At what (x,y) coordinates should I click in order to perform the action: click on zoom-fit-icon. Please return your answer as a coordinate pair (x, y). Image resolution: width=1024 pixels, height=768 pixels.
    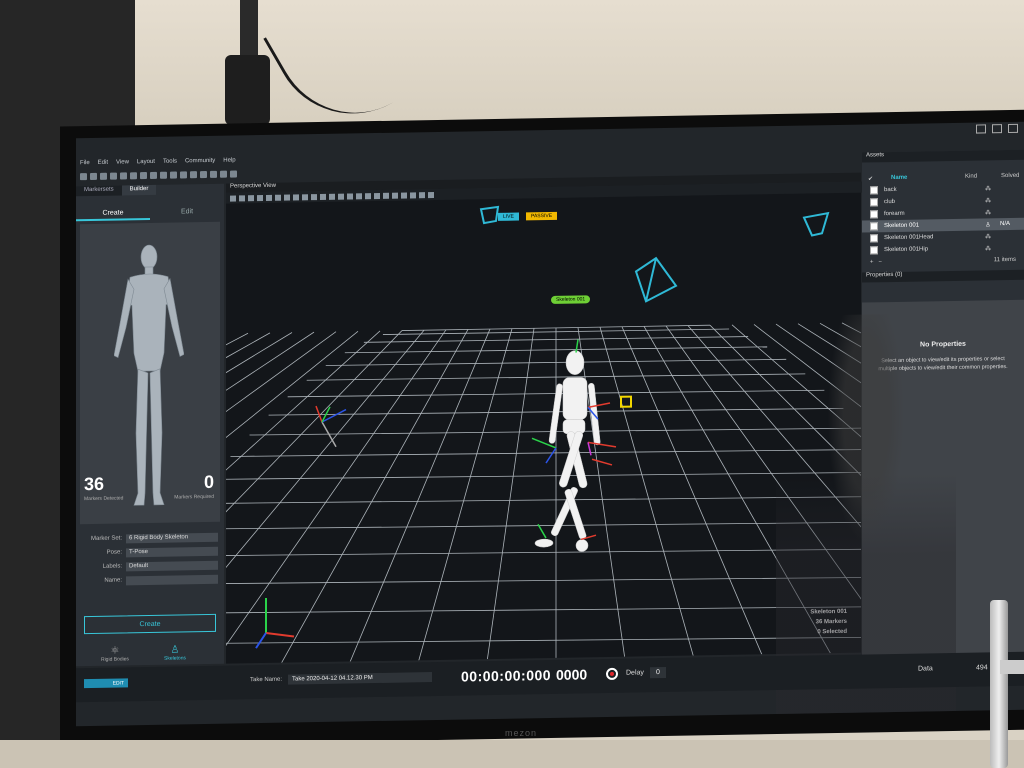
    Looking at the image, I should click on (287, 197).